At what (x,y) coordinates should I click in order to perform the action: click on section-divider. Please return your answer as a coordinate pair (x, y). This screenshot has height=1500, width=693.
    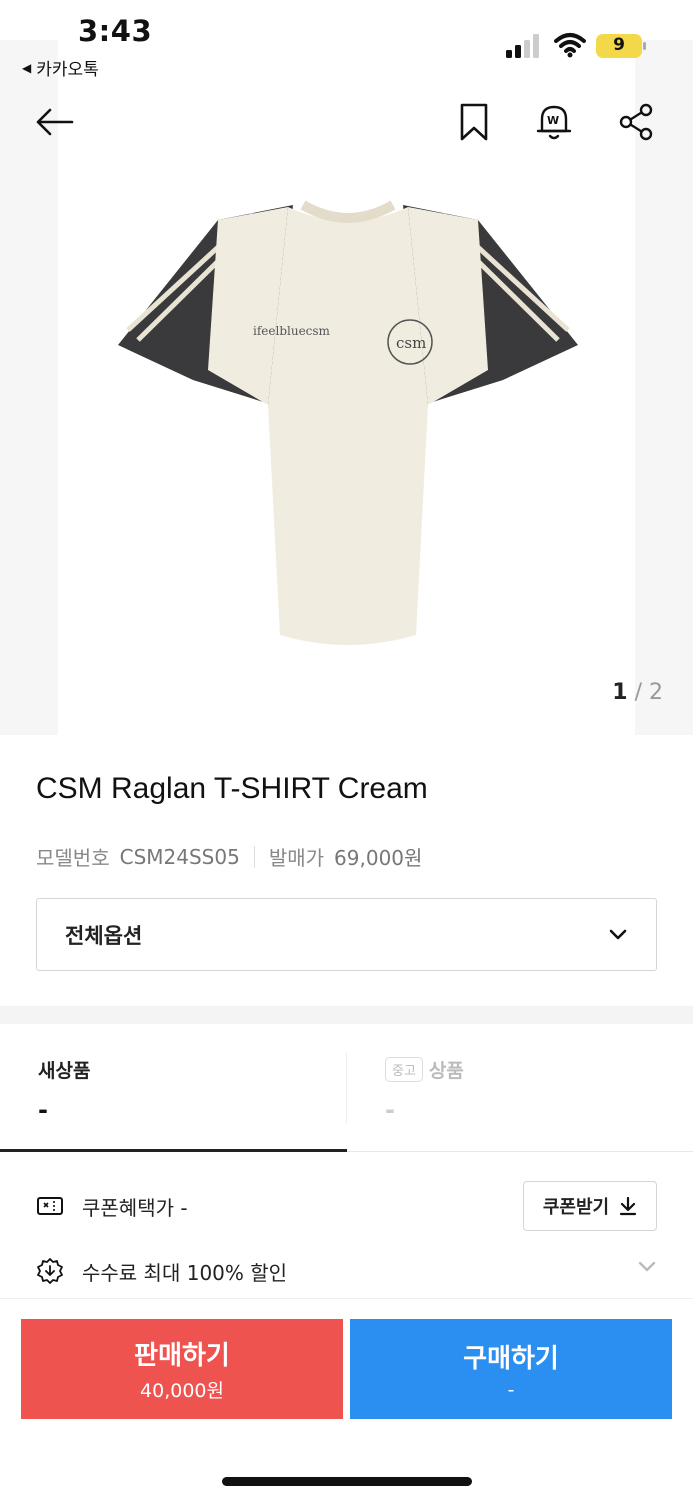
    Looking at the image, I should click on (346, 1015).